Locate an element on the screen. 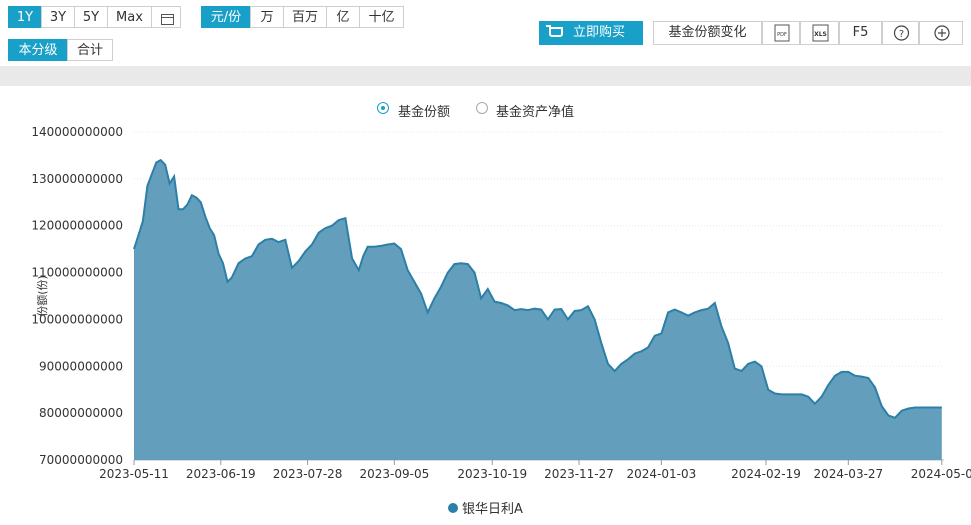  header-strip is located at coordinates (485, 76).